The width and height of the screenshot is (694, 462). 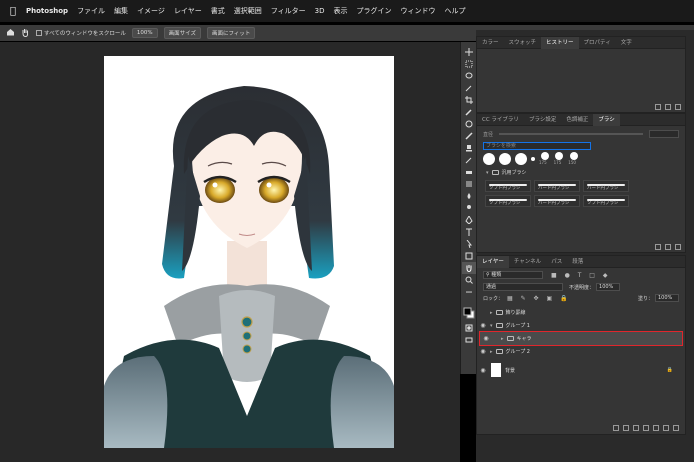 I want to click on brush-group-row: ▾ 汎用ブラシ, so click(x=581, y=172).